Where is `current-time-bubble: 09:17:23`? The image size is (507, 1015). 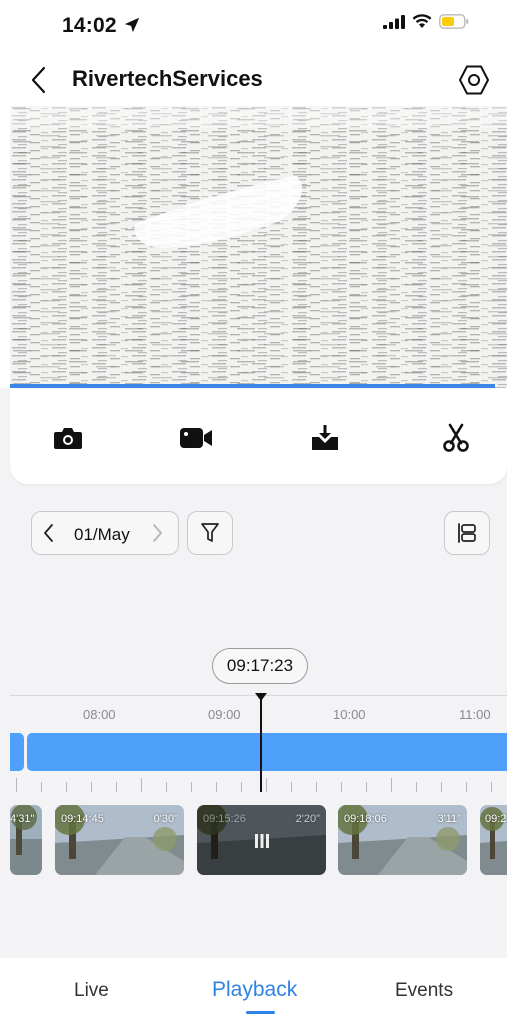 current-time-bubble: 09:17:23 is located at coordinates (260, 666).